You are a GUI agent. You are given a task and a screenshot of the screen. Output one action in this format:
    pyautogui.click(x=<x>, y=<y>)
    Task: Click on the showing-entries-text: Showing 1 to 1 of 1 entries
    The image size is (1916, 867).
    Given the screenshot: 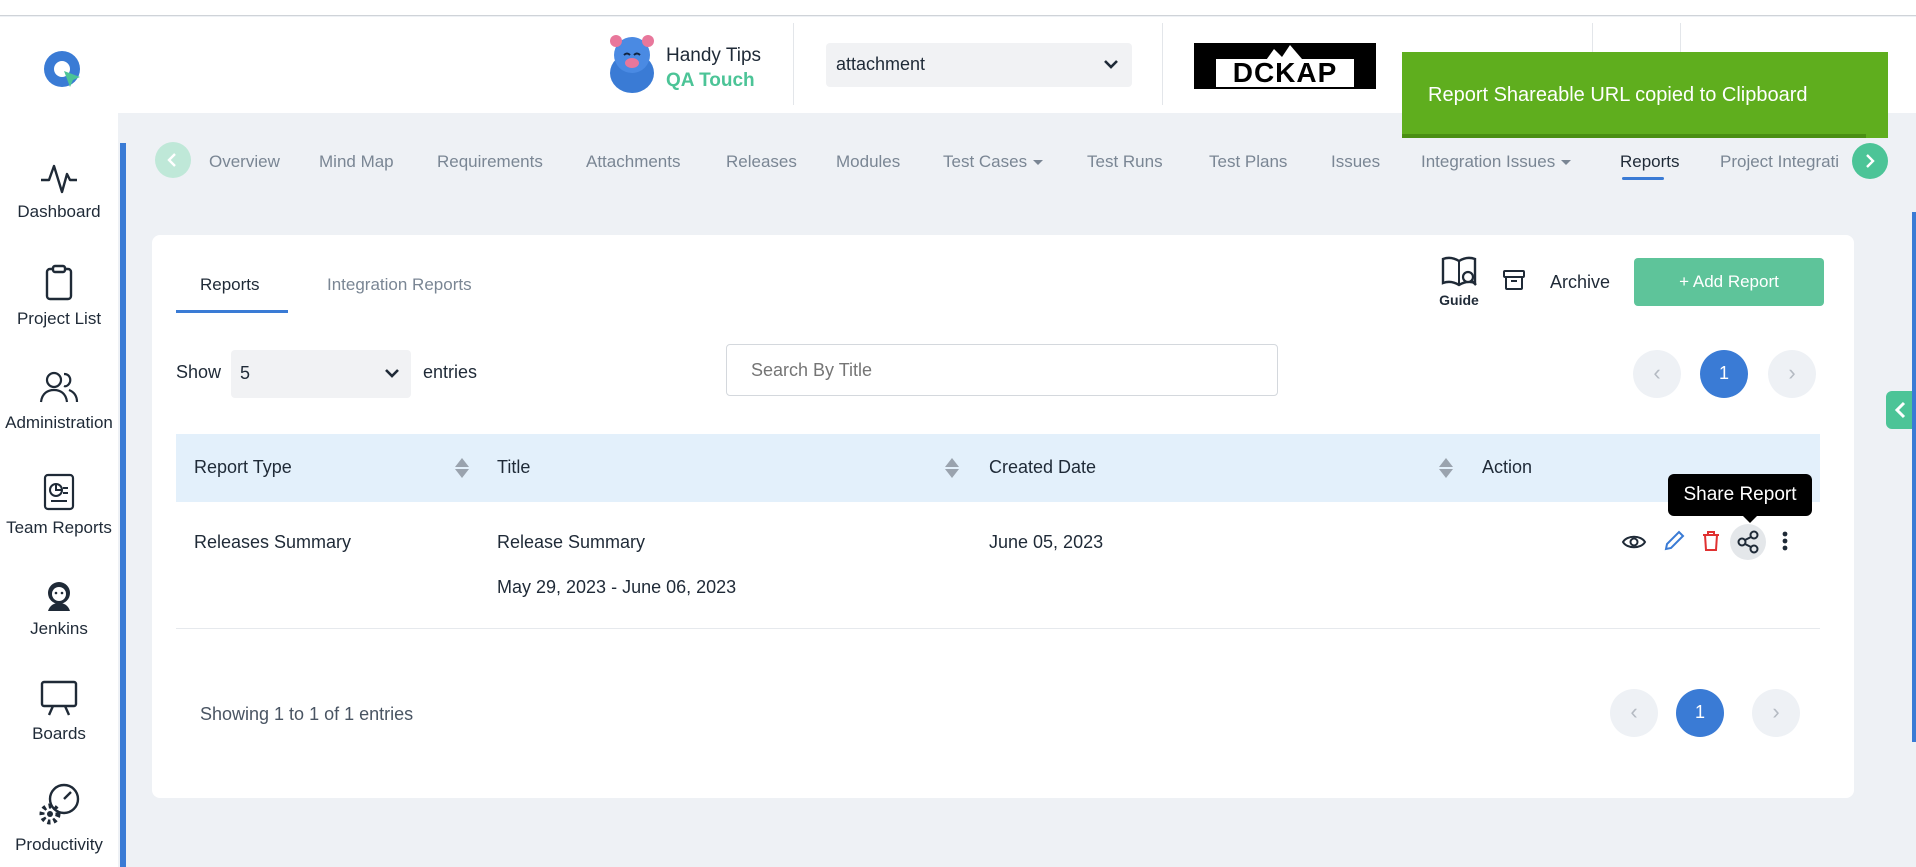 What is the action you would take?
    pyautogui.click(x=307, y=714)
    